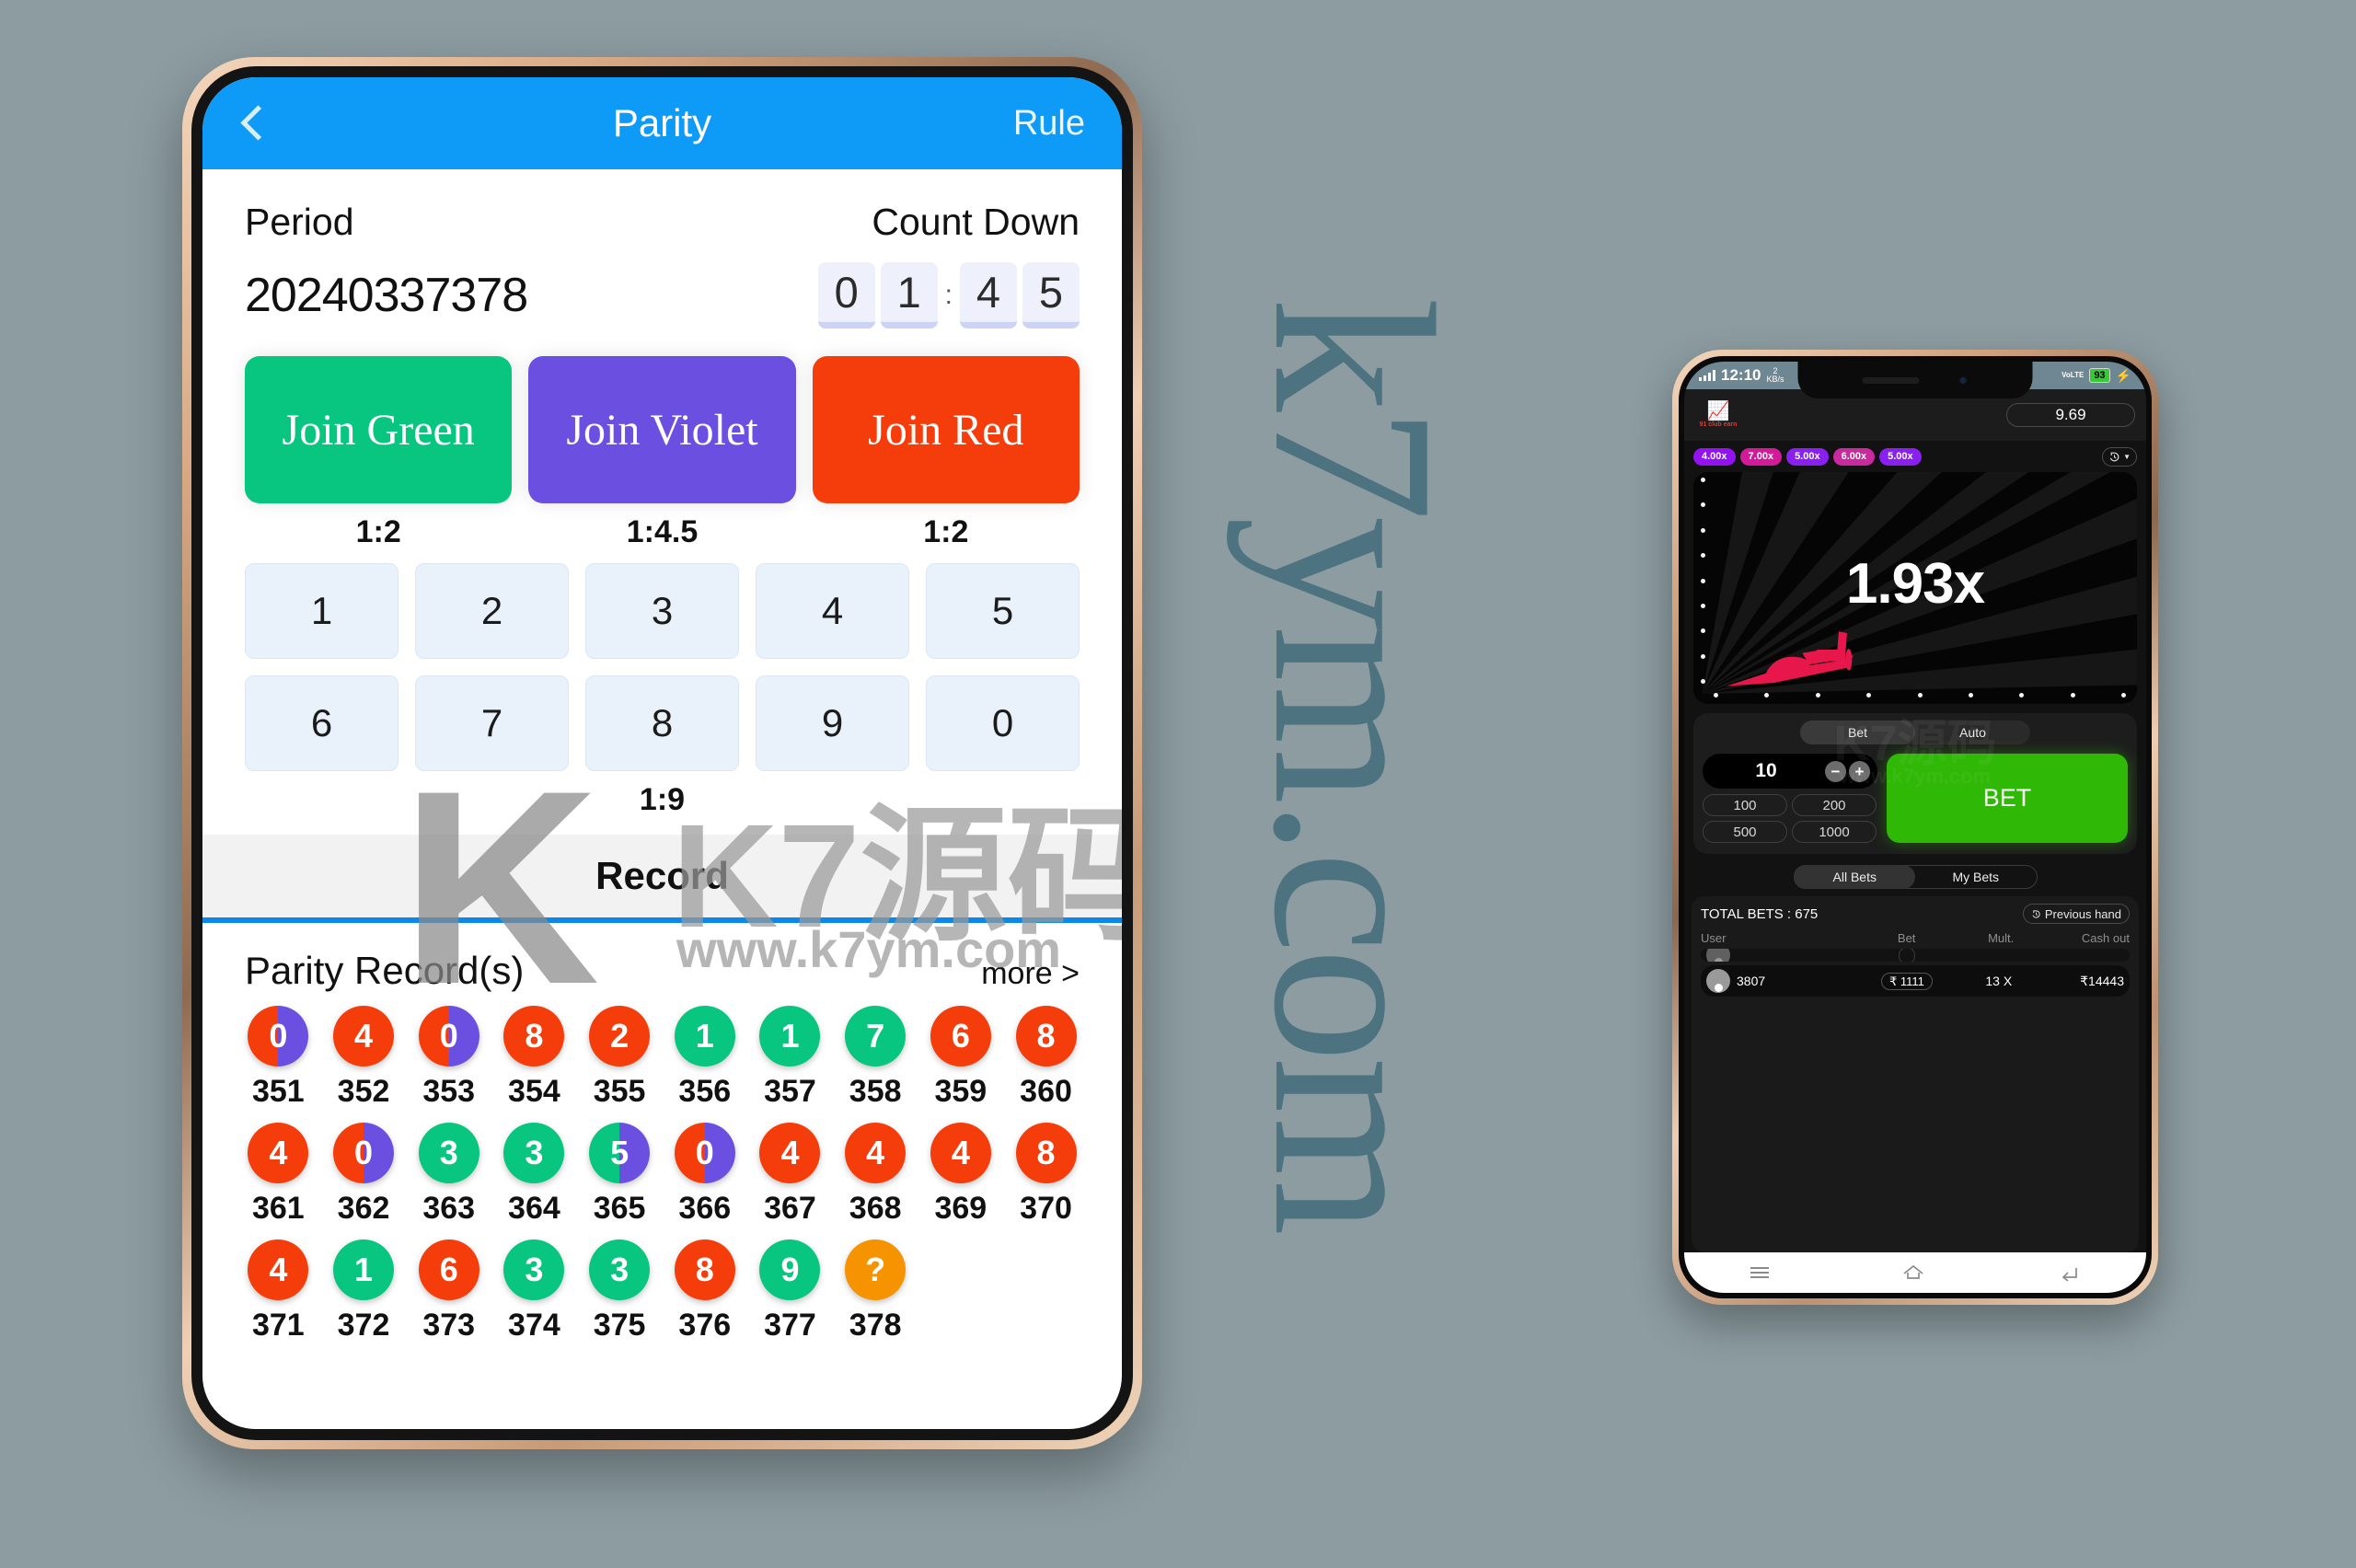 This screenshot has height=1568, width=2356. What do you see at coordinates (278, 1058) in the screenshot?
I see `record-item: 0 351` at bounding box center [278, 1058].